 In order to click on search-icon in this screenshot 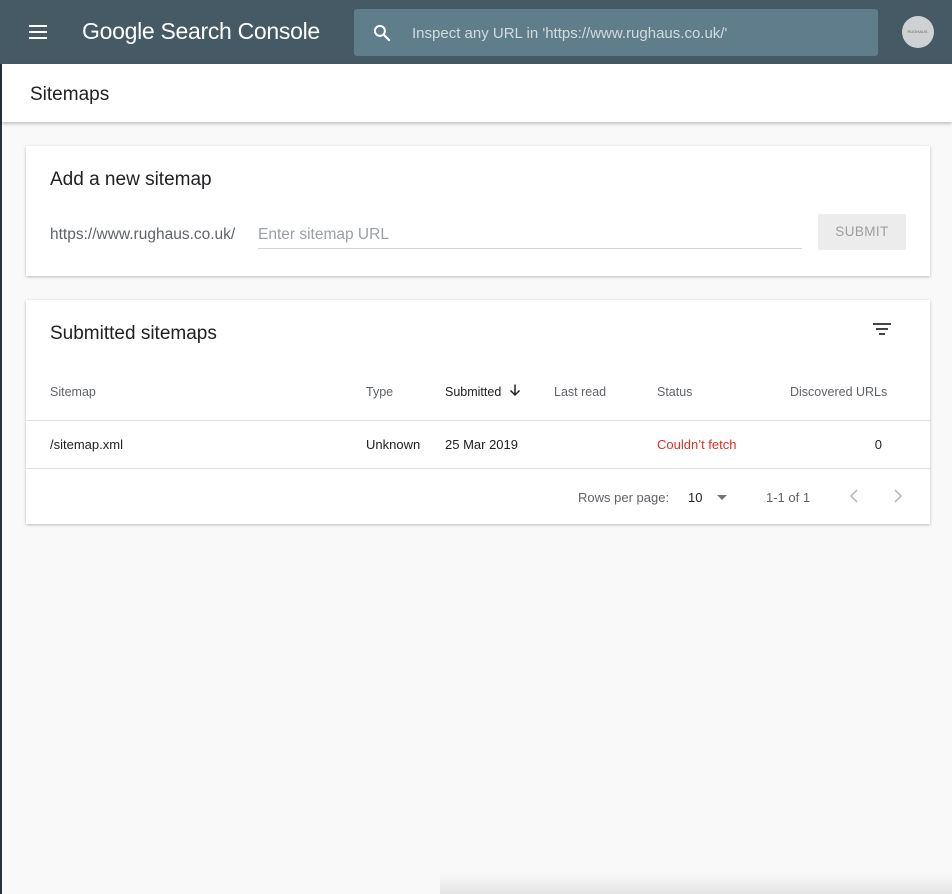, I will do `click(382, 33)`.